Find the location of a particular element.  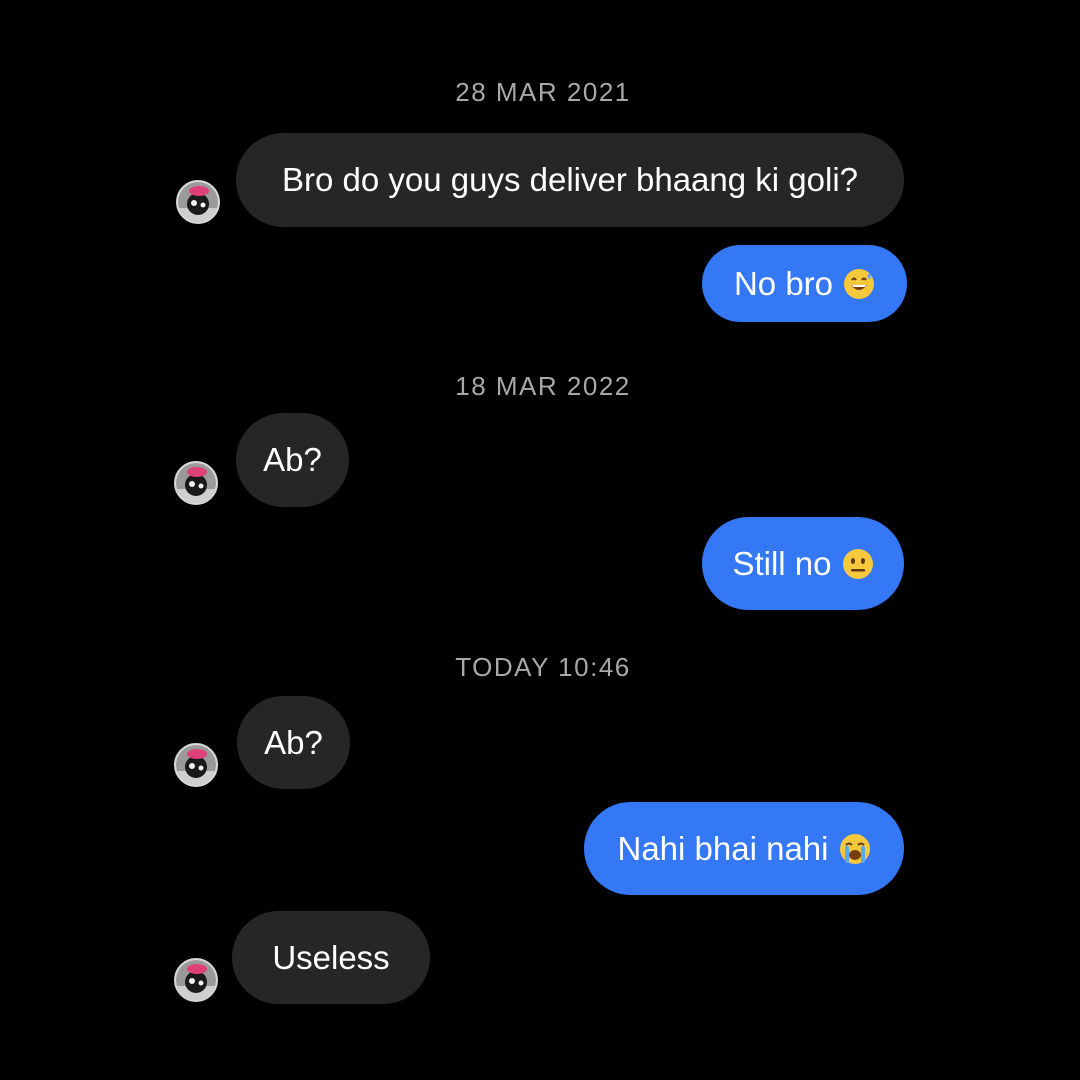

outgoing-message: Nahi bhai nahi is located at coordinates (744, 848).